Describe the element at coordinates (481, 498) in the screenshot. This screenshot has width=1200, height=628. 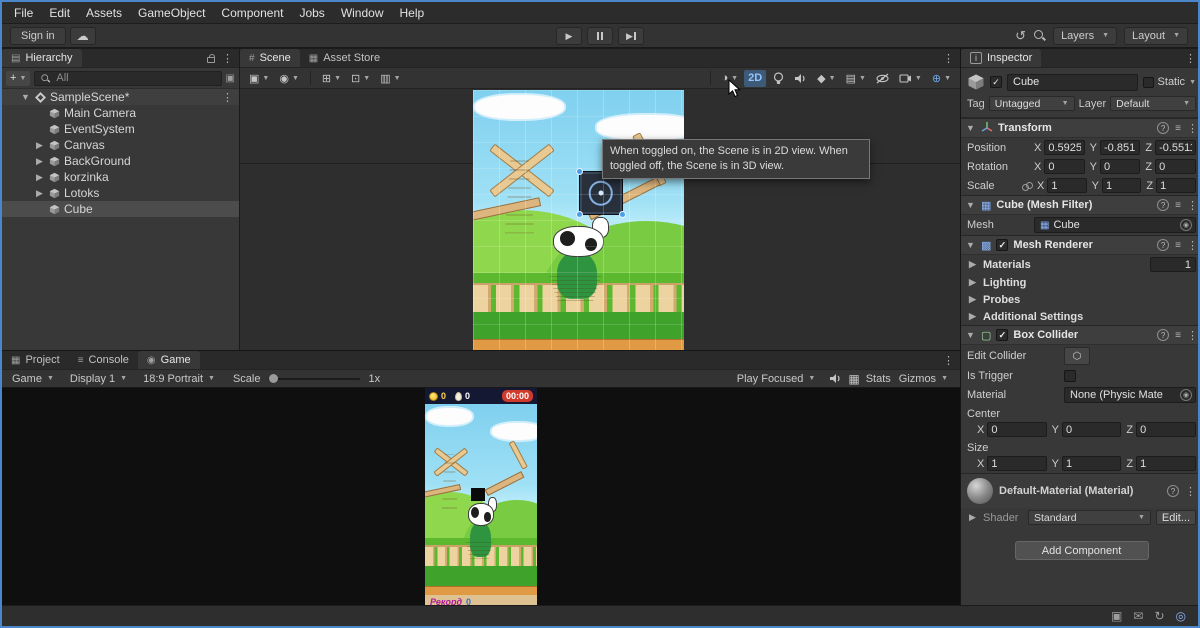
I see `game-viewport: 0 0 00:00 Рекорд 0` at that location.